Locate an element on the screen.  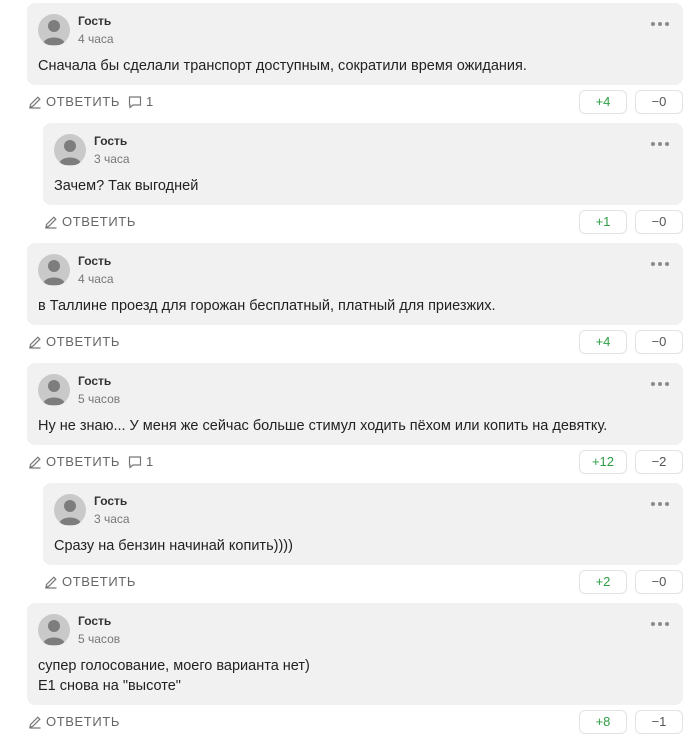
upvote-button: +2 is located at coordinates (603, 582).